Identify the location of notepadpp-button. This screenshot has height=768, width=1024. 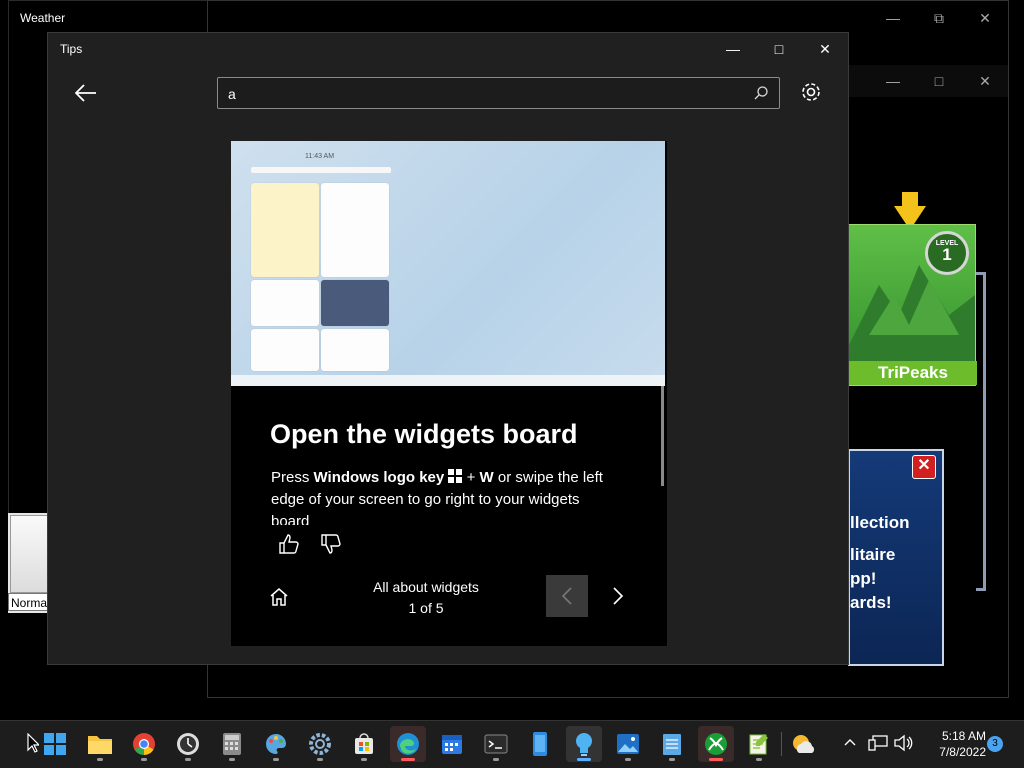
(759, 744).